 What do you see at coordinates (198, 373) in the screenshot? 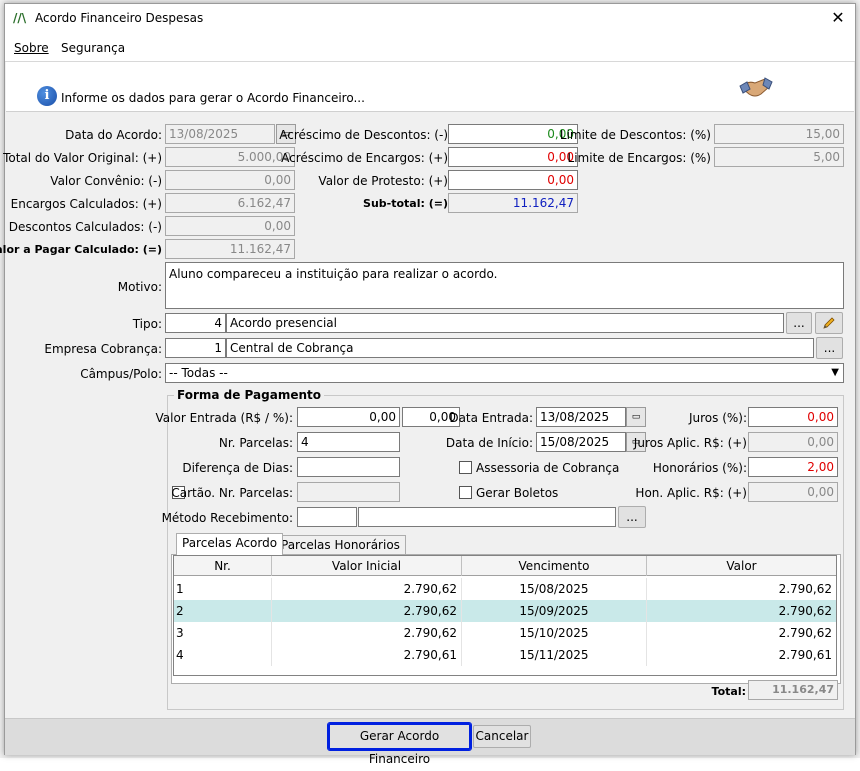
I see `campus-selected-value: -- Todas --` at bounding box center [198, 373].